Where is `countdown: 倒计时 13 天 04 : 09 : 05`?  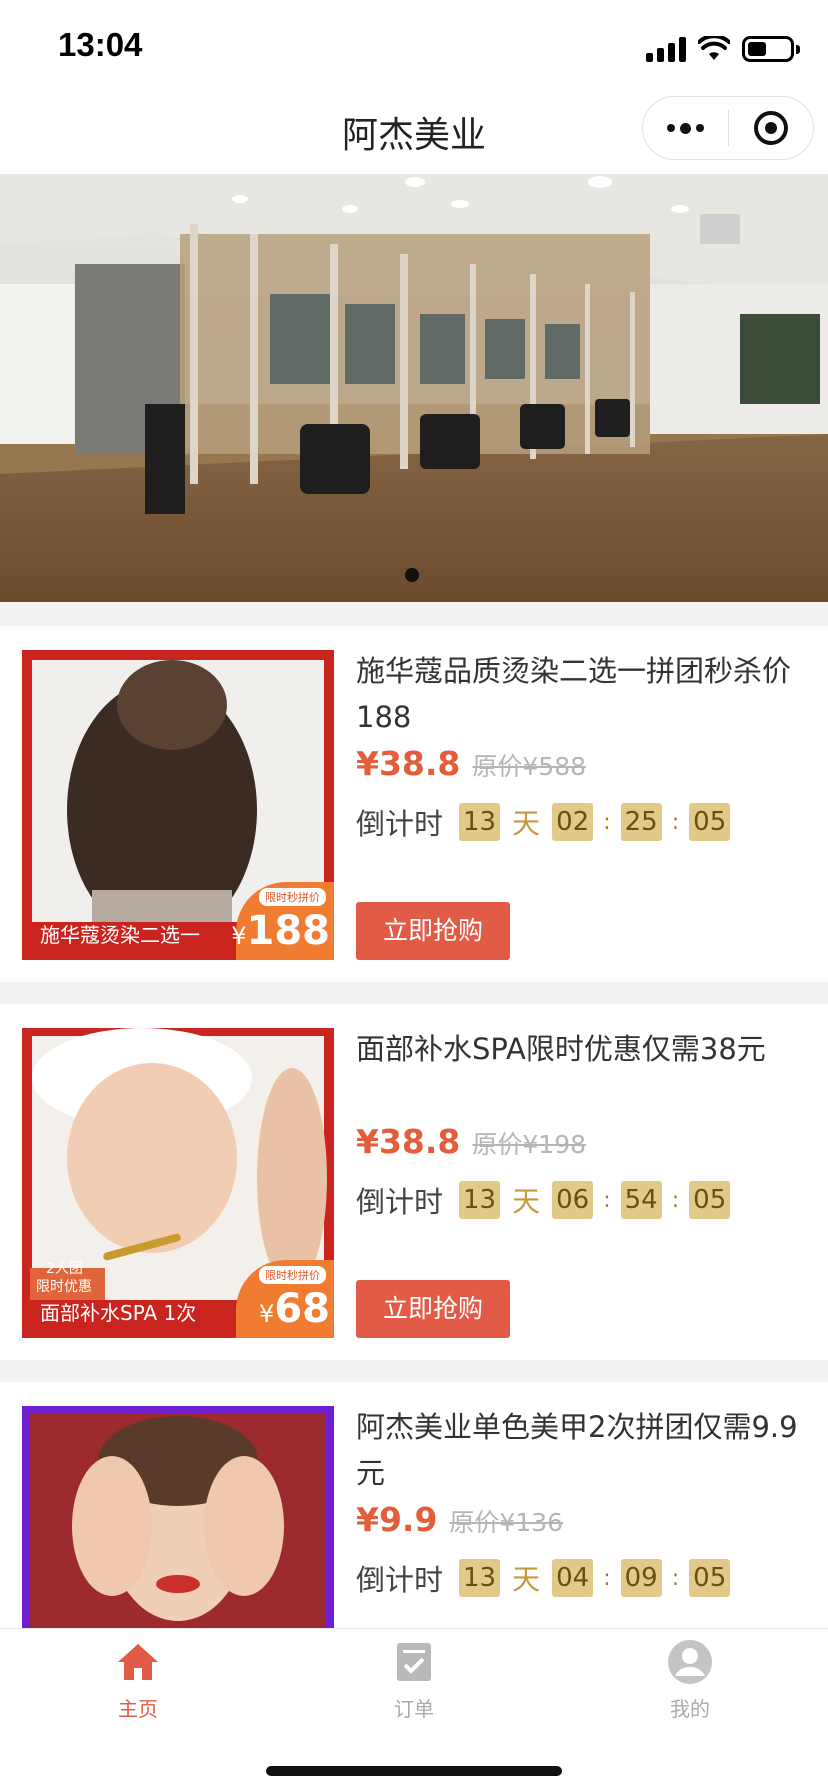 countdown: 倒计时 13 天 04 : 09 : 05 is located at coordinates (581, 1578).